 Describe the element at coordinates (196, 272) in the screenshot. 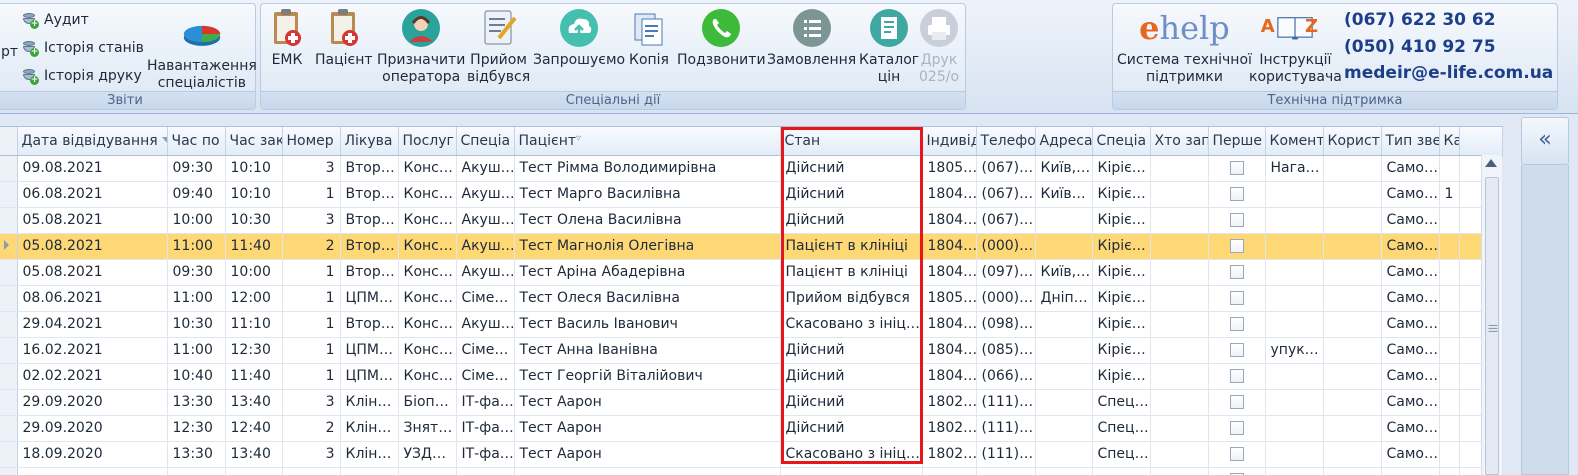

I see `cell-time-start: 09:30` at that location.